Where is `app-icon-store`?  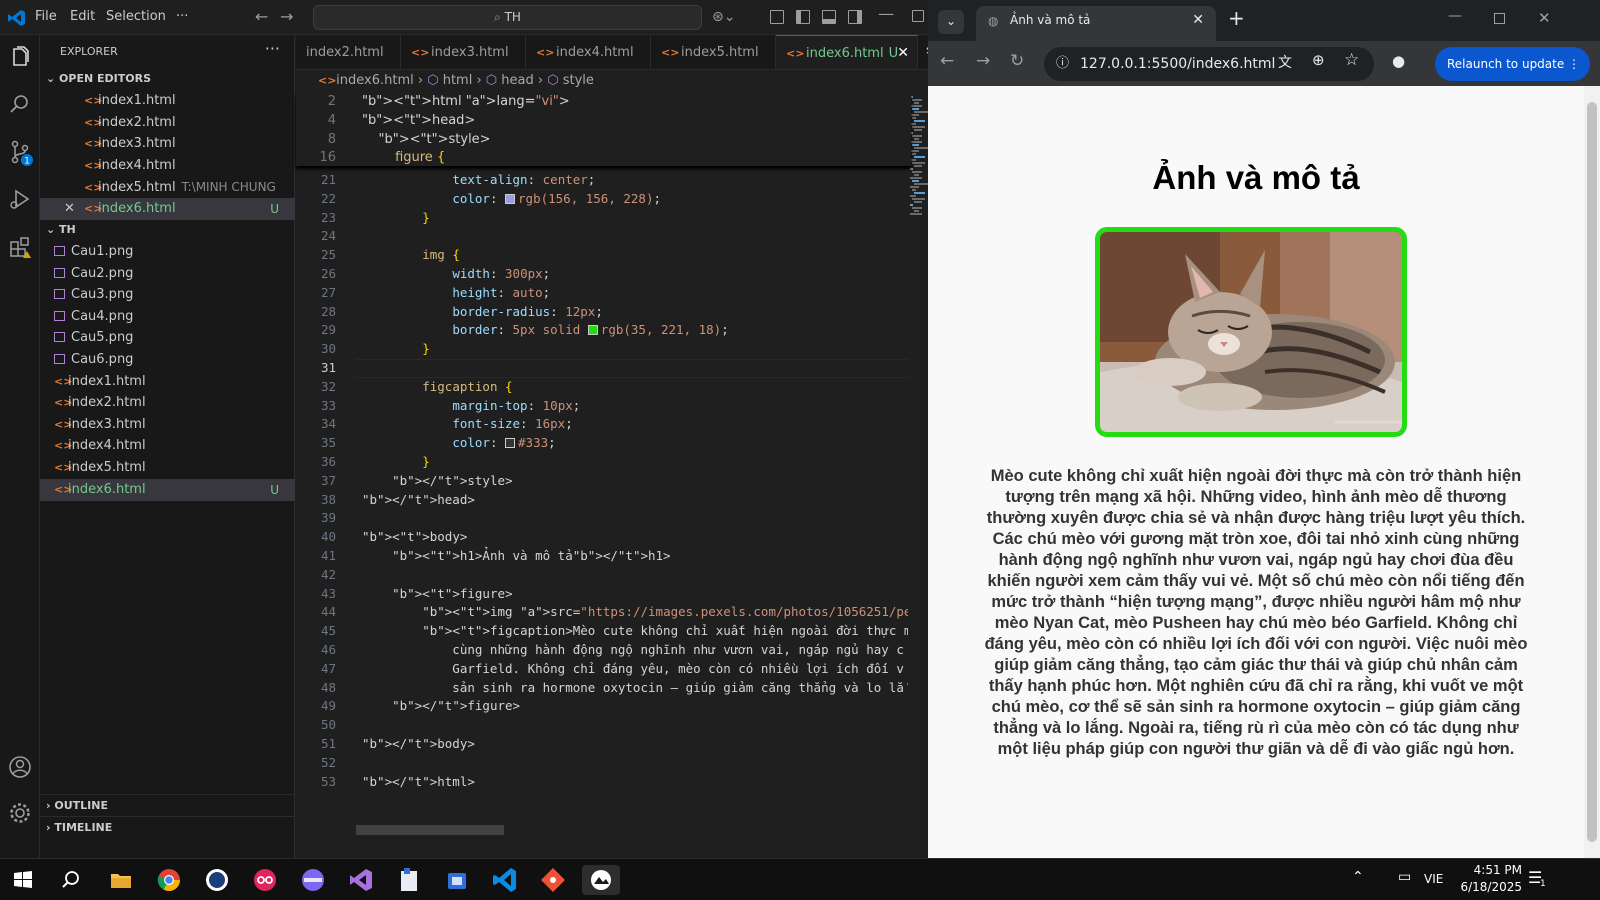
app-icon-store is located at coordinates (457, 880).